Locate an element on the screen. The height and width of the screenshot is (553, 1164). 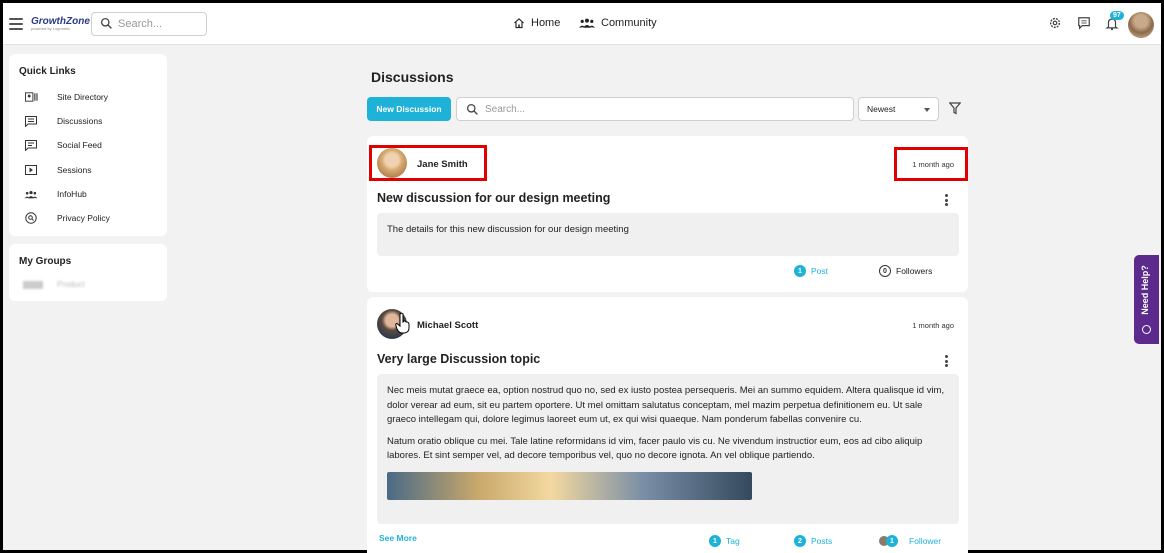
home-icon is located at coordinates (519, 23).